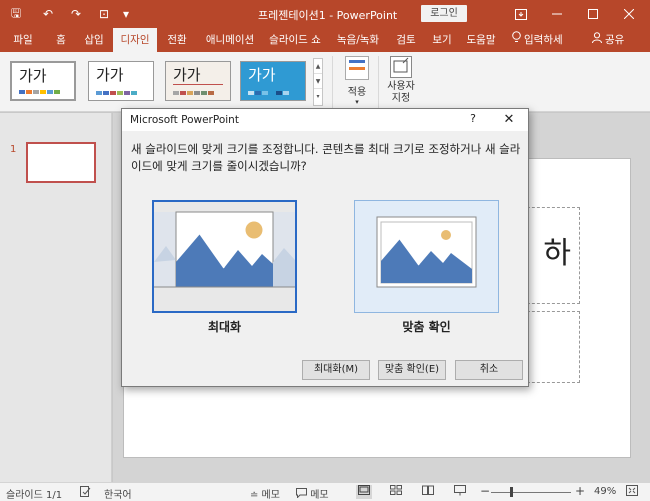  I want to click on maximize-option, so click(224, 256).